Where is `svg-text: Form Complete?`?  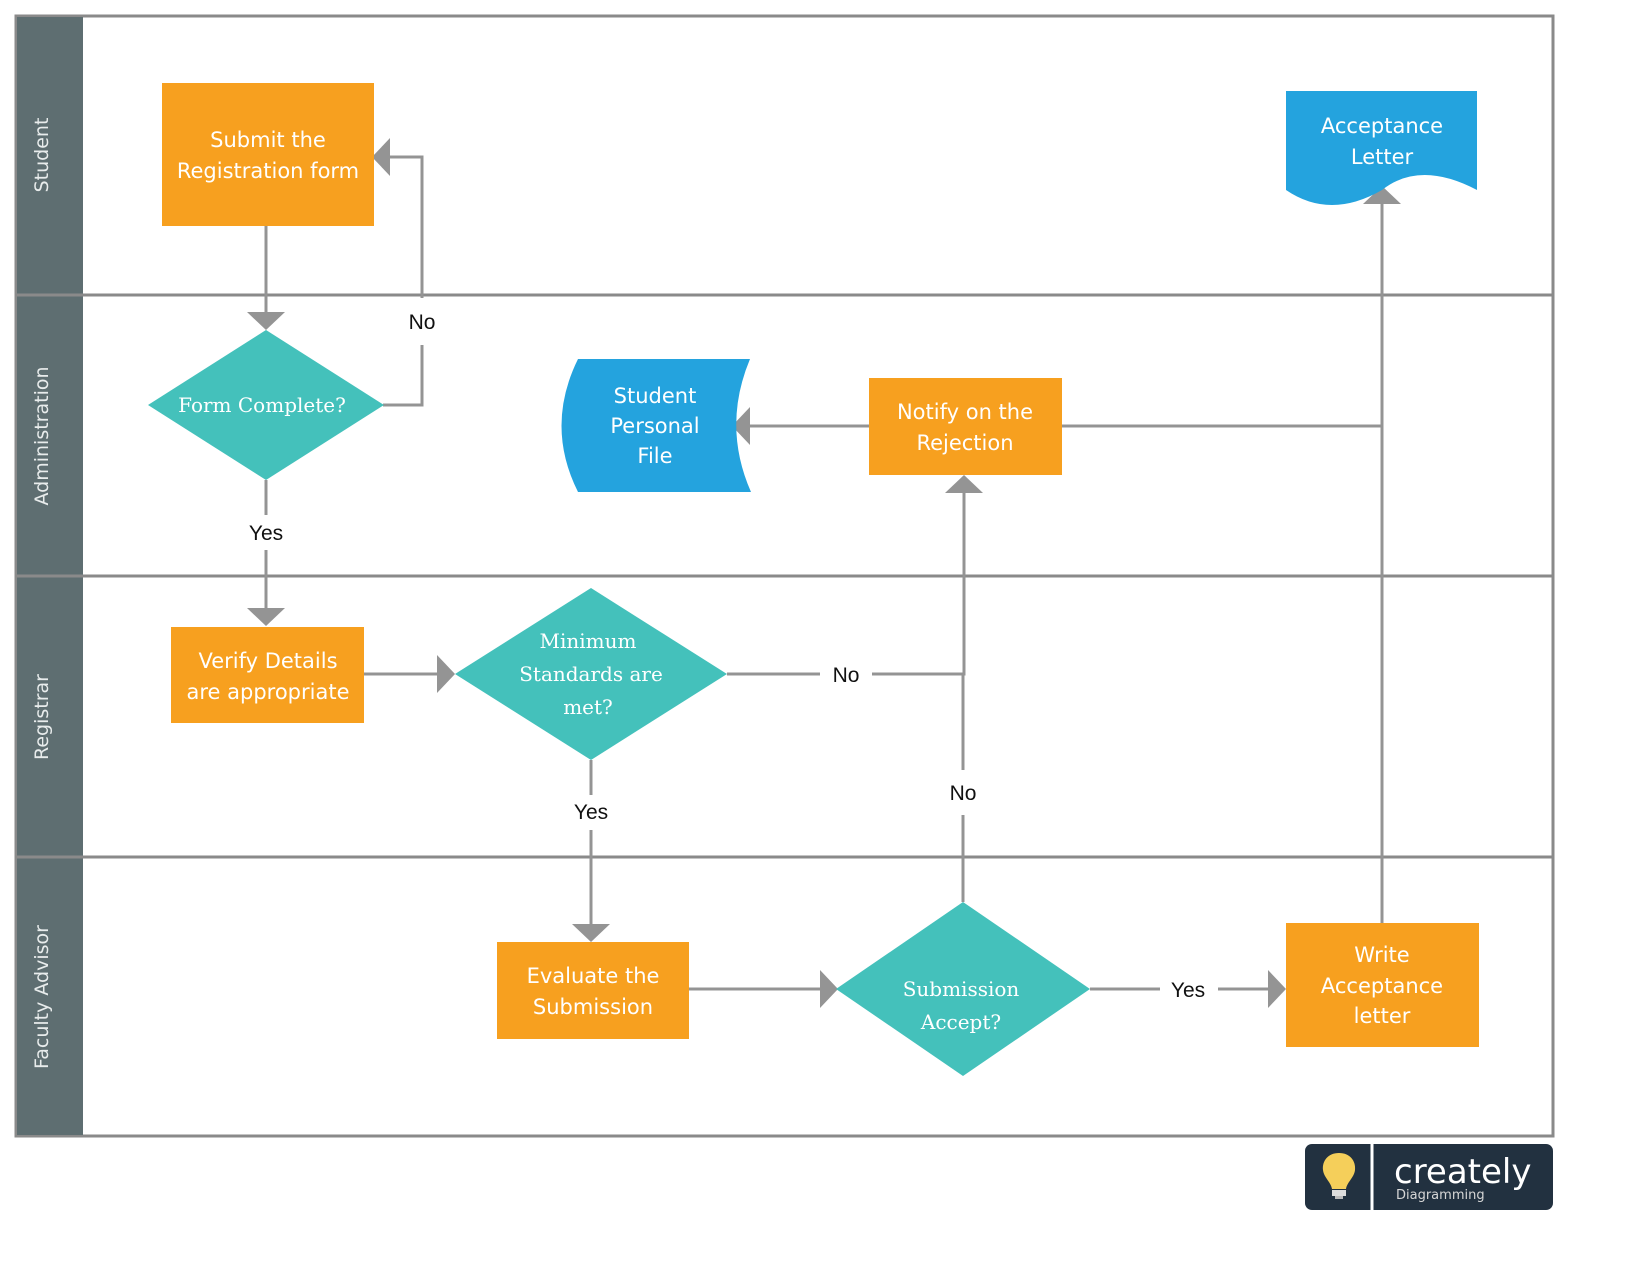 svg-text: Form Complete? is located at coordinates (262, 405).